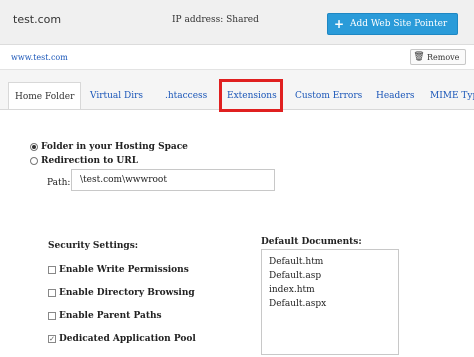 The image size is (474, 357). What do you see at coordinates (127, 339) in the screenshot?
I see `dedicated-app-pool-label: Dedicated Application Pool` at bounding box center [127, 339].